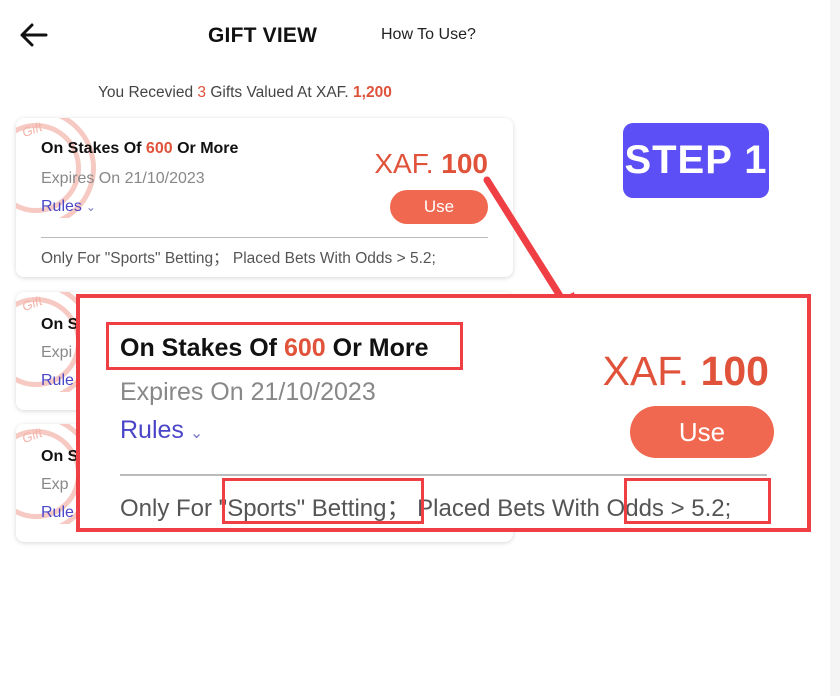 The image size is (840, 696). I want to click on page-edge, so click(835, 348).